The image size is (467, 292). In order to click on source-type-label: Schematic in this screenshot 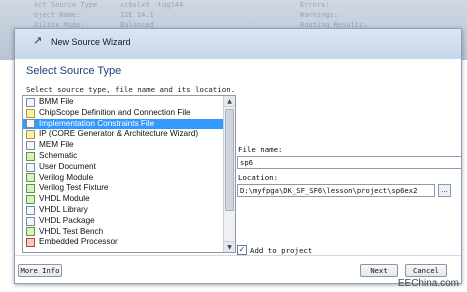, I will do `click(58, 155)`.